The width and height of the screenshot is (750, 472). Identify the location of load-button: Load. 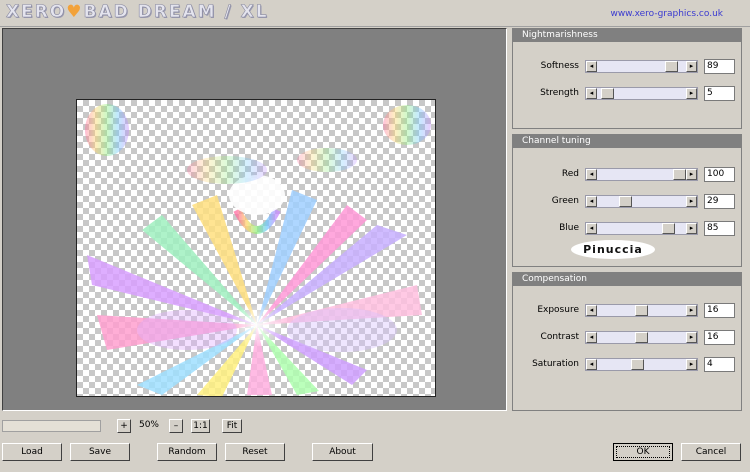
(32, 452).